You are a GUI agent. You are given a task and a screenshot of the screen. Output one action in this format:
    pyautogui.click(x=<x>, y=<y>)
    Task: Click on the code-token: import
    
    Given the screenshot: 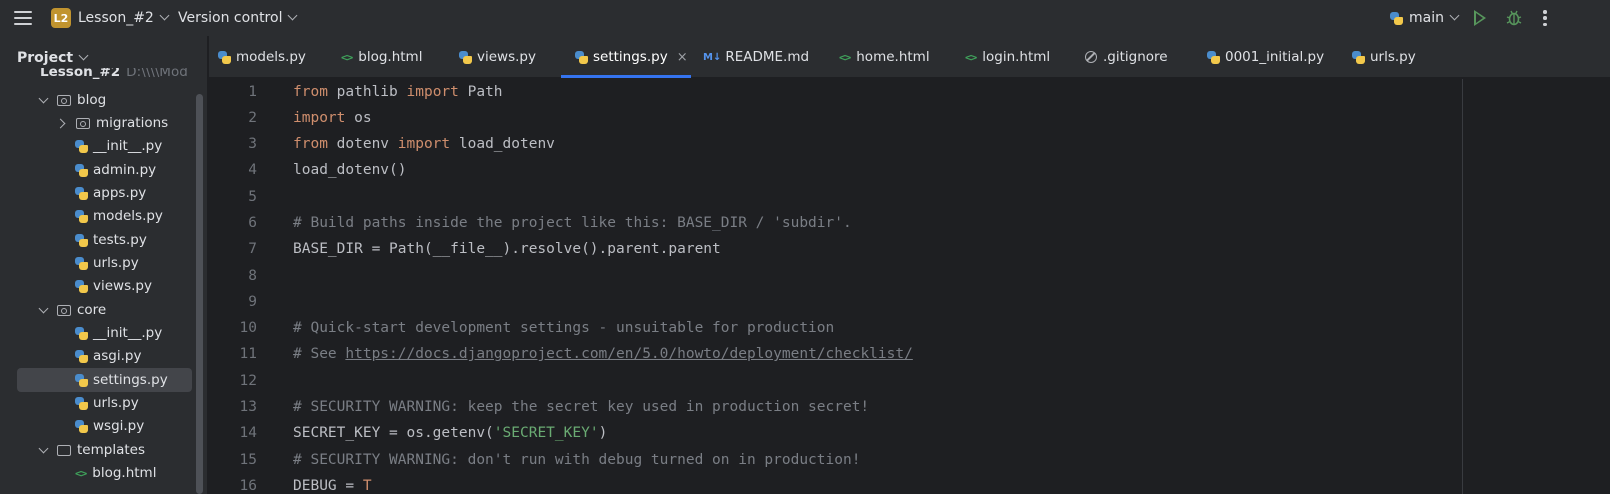 What is the action you would take?
    pyautogui.click(x=319, y=118)
    